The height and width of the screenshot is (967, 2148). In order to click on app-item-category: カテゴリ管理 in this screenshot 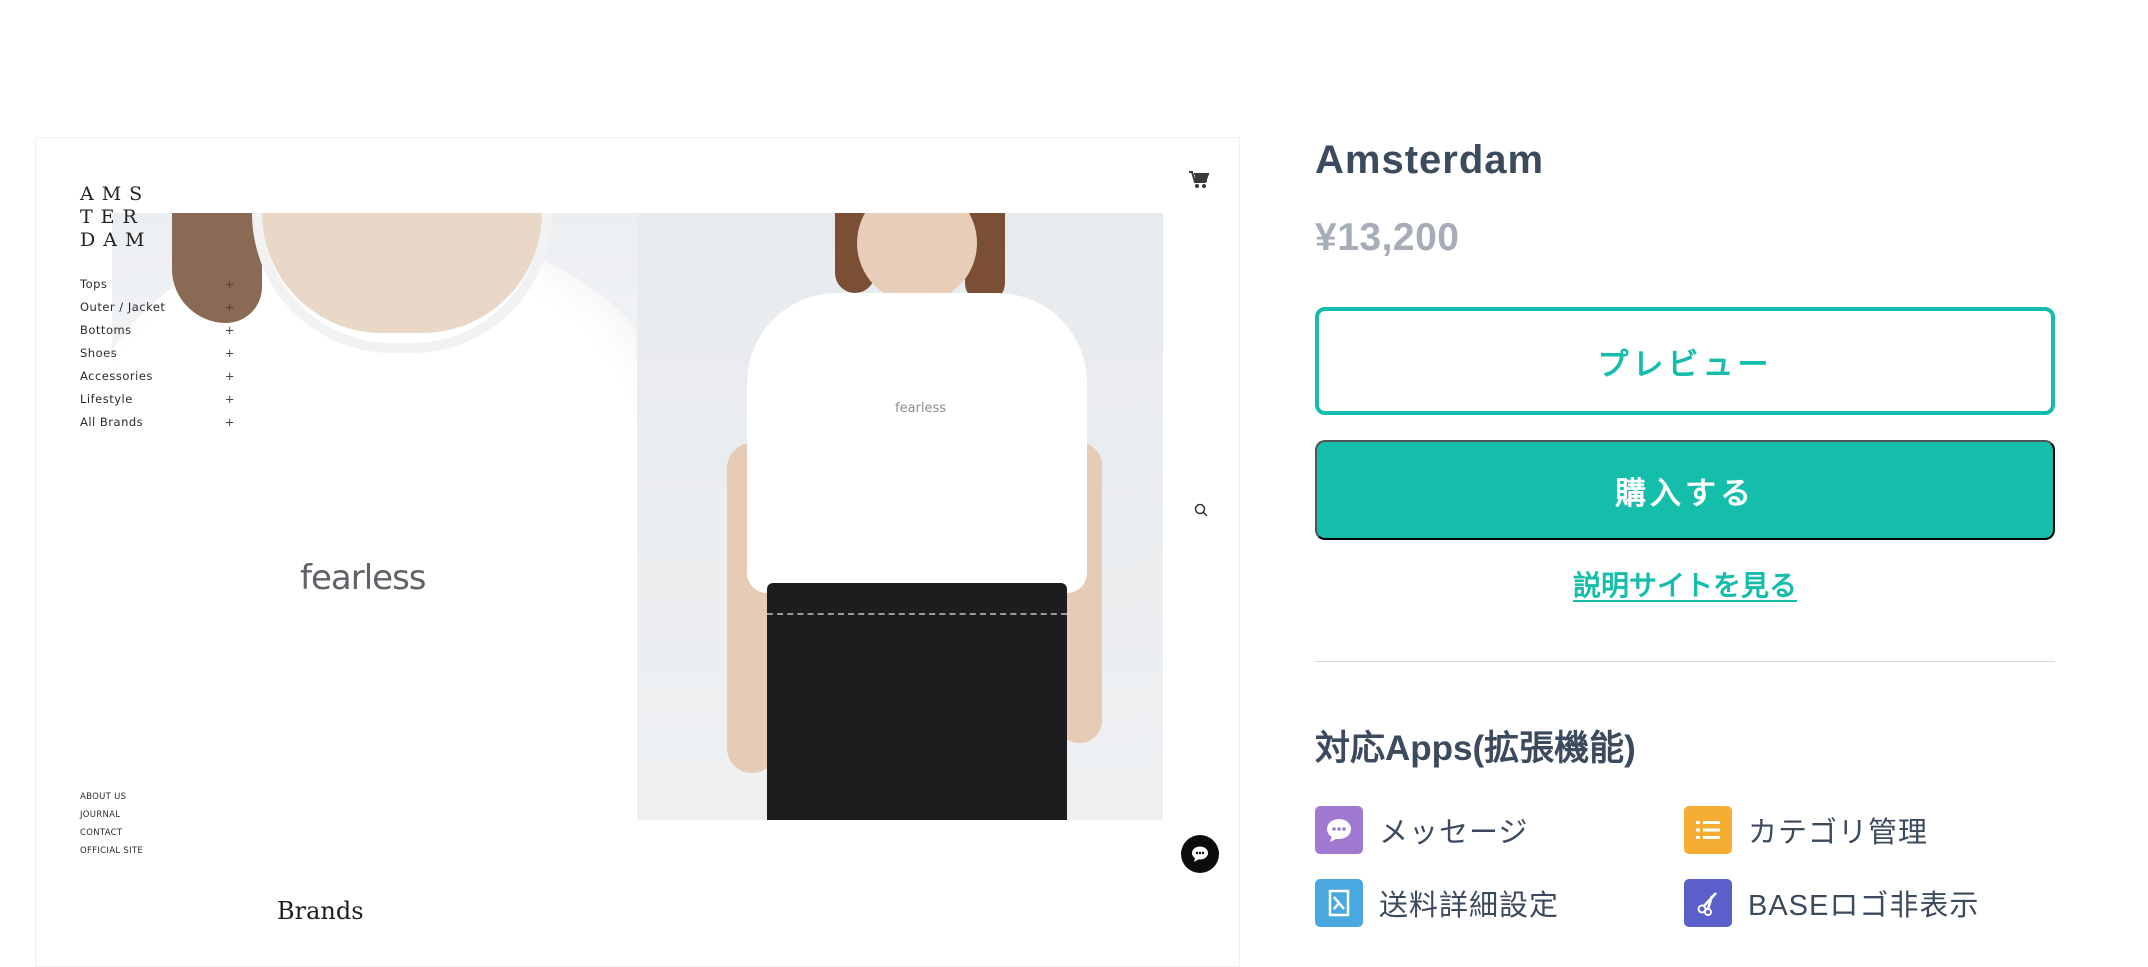, I will do `click(1868, 829)`.